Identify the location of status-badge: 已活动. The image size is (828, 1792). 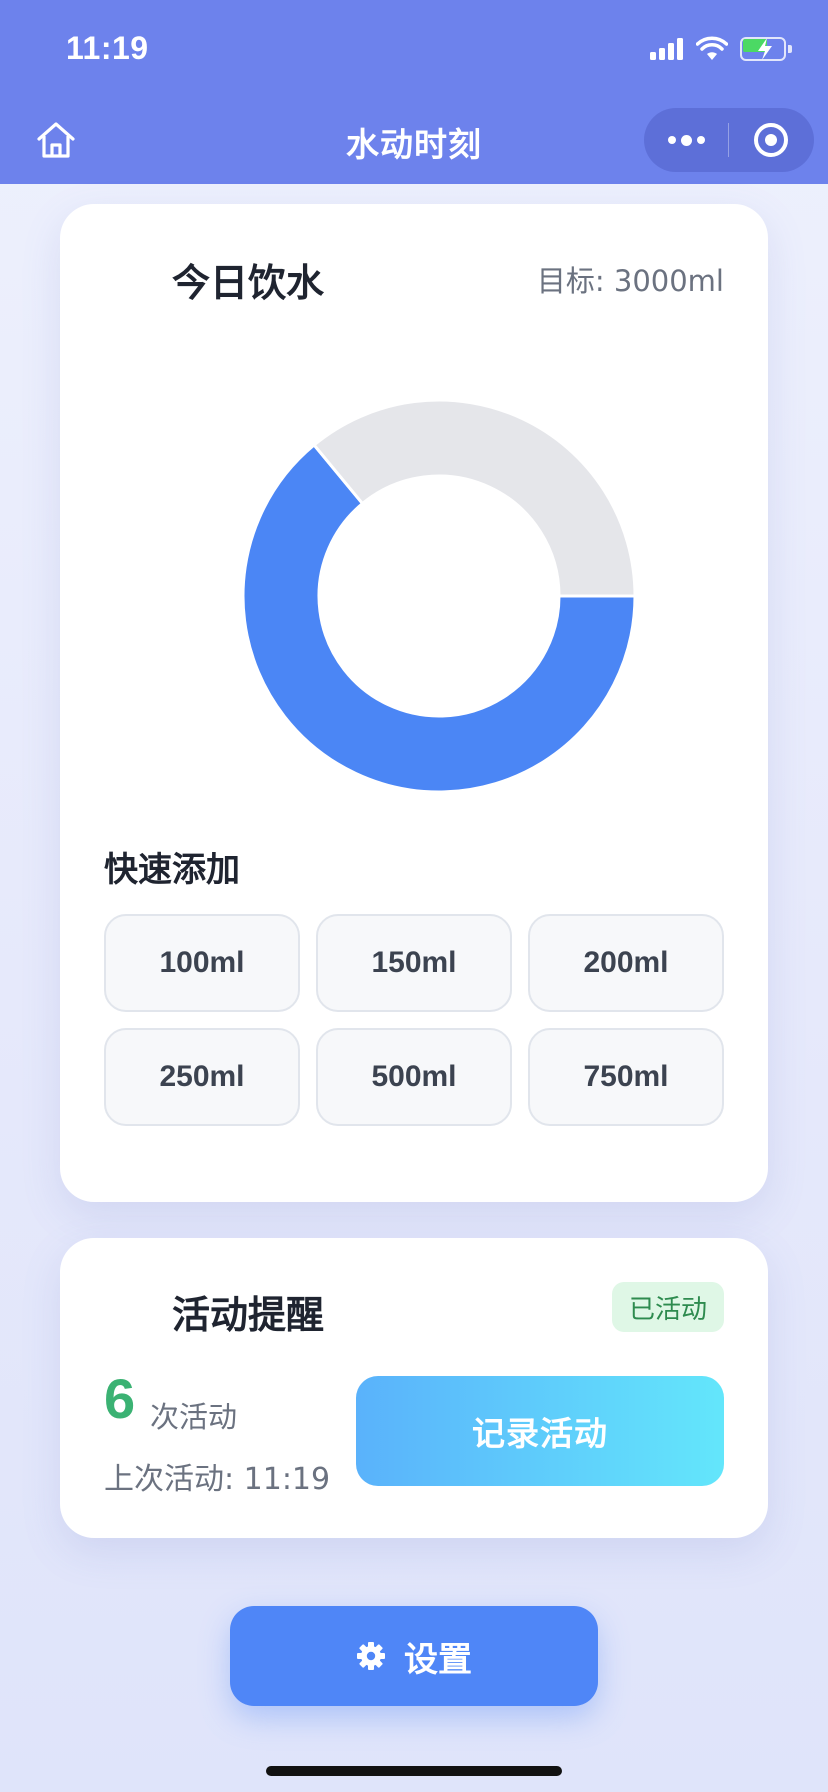
(668, 1307).